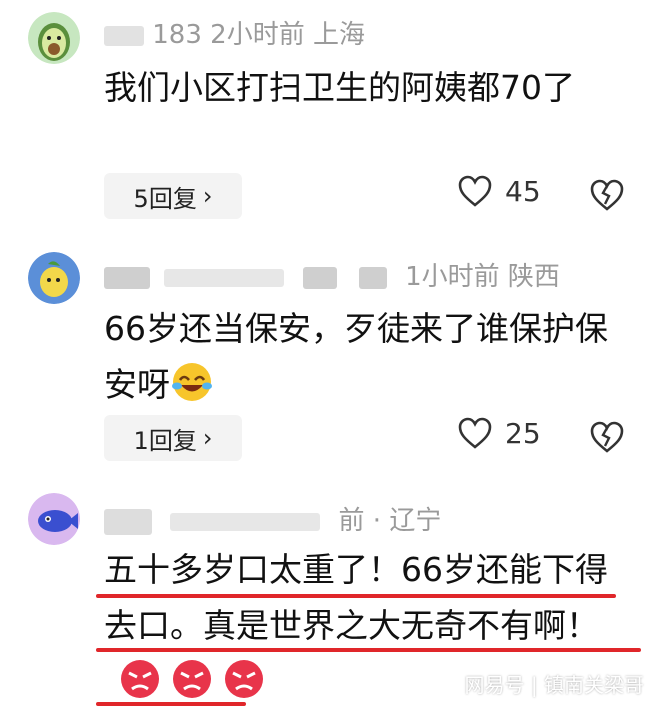 This screenshot has height=710, width=660. I want to click on laughing-crying-emoji-icon, so click(192, 382).